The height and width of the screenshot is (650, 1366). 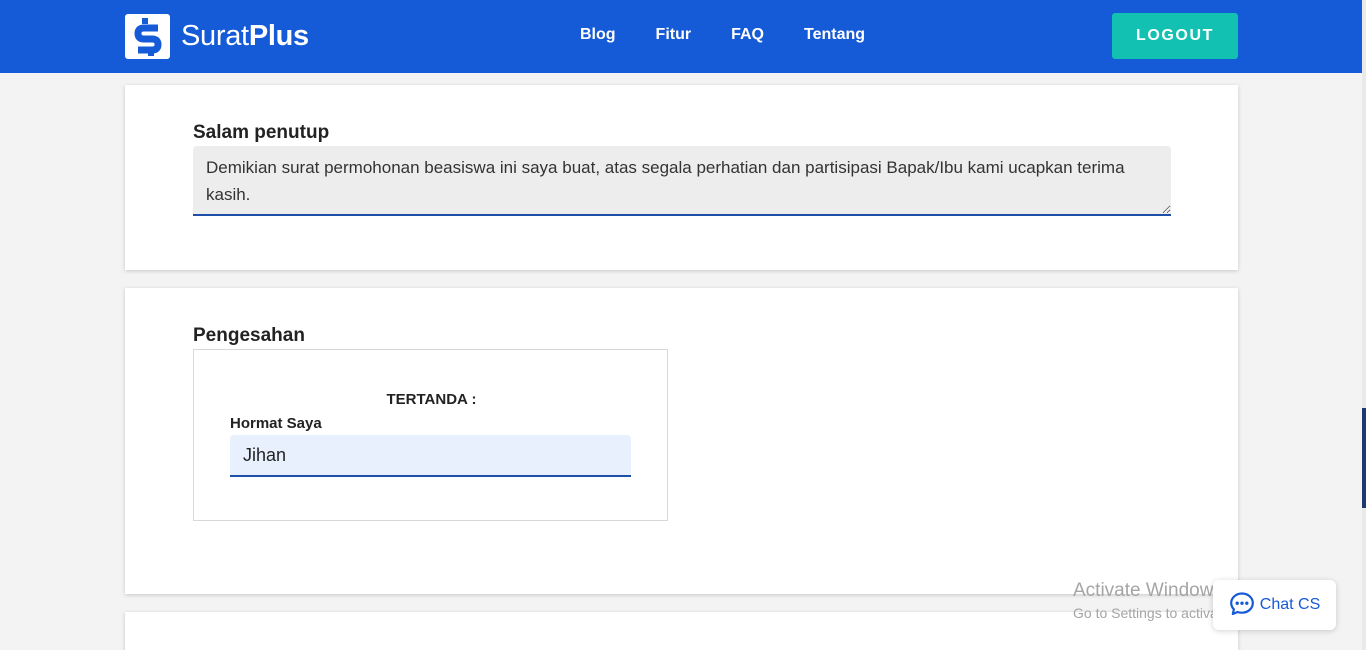 What do you see at coordinates (747, 35) in the screenshot?
I see `nav-faq: FAQ` at bounding box center [747, 35].